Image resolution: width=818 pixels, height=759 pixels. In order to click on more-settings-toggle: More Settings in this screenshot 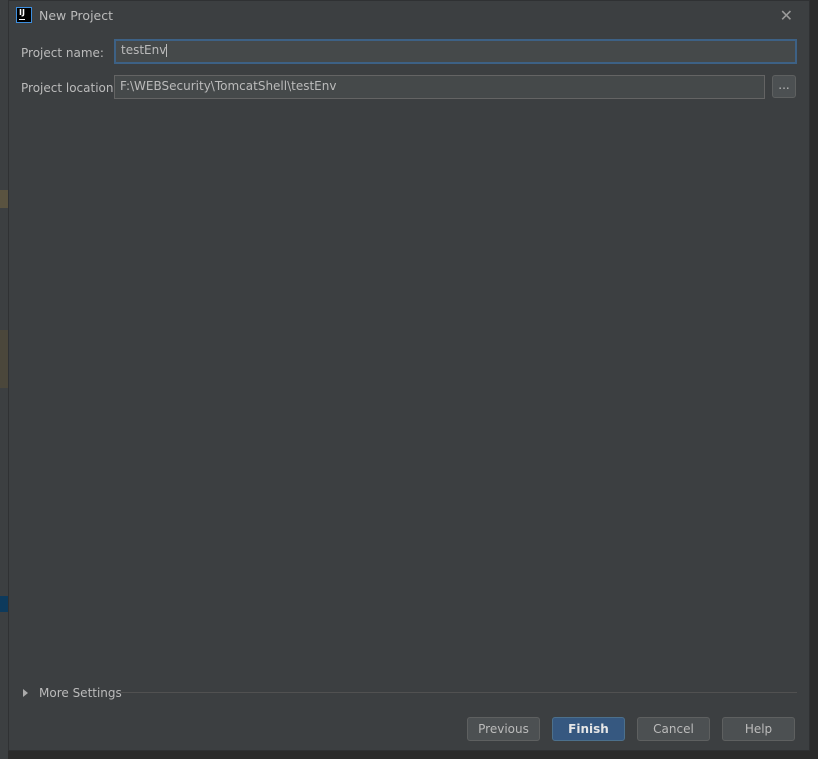, I will do `click(72, 693)`.